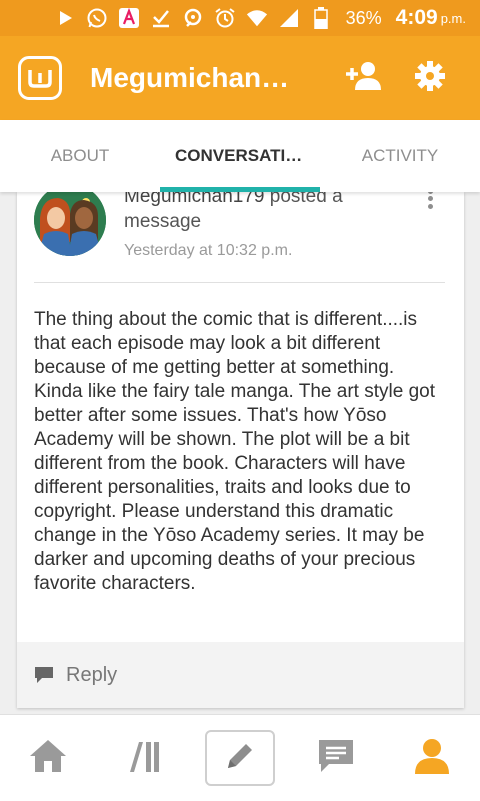 The width and height of the screenshot is (480, 801). I want to click on wifi-icon, so click(257, 18).